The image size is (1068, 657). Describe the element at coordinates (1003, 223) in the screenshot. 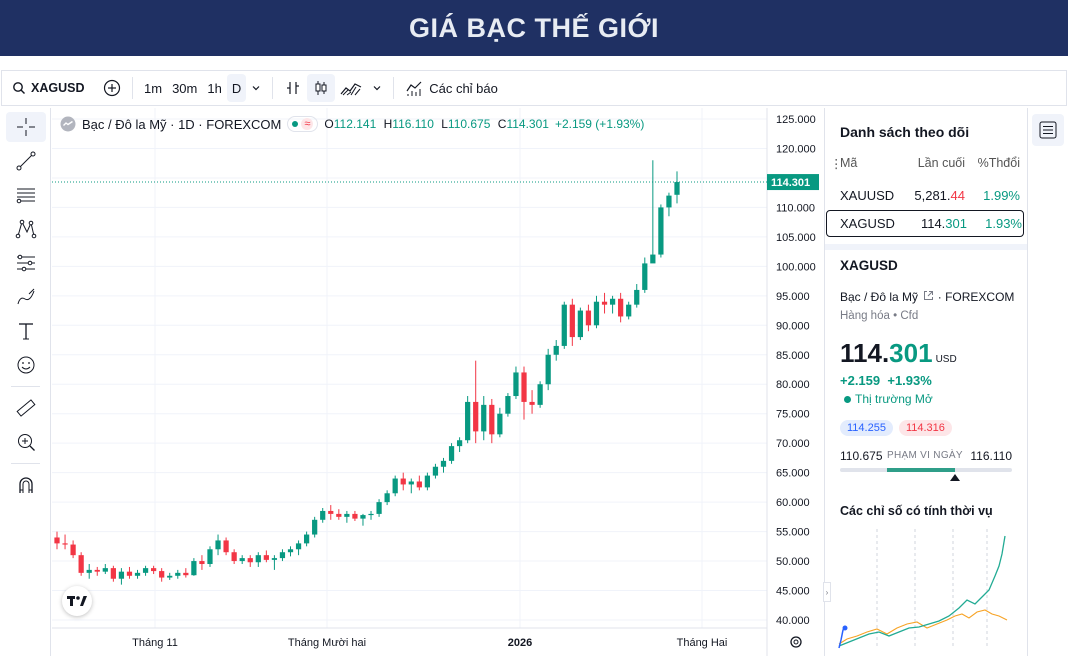

I see `row-change: 1.93%` at that location.